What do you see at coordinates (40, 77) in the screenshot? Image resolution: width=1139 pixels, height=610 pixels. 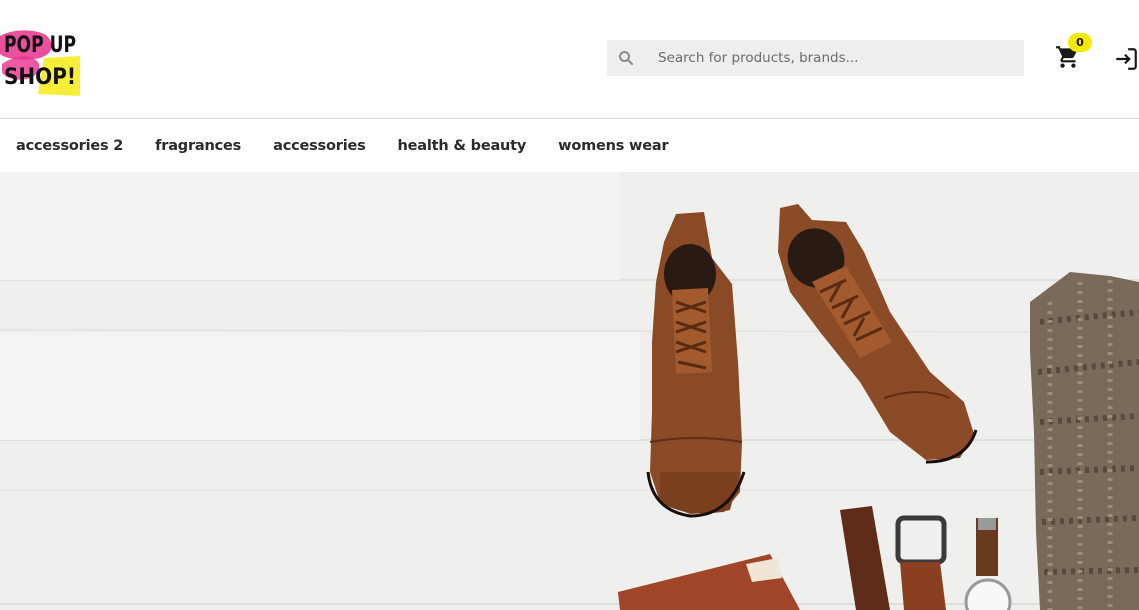 I see `svg-text: SHOP!` at bounding box center [40, 77].